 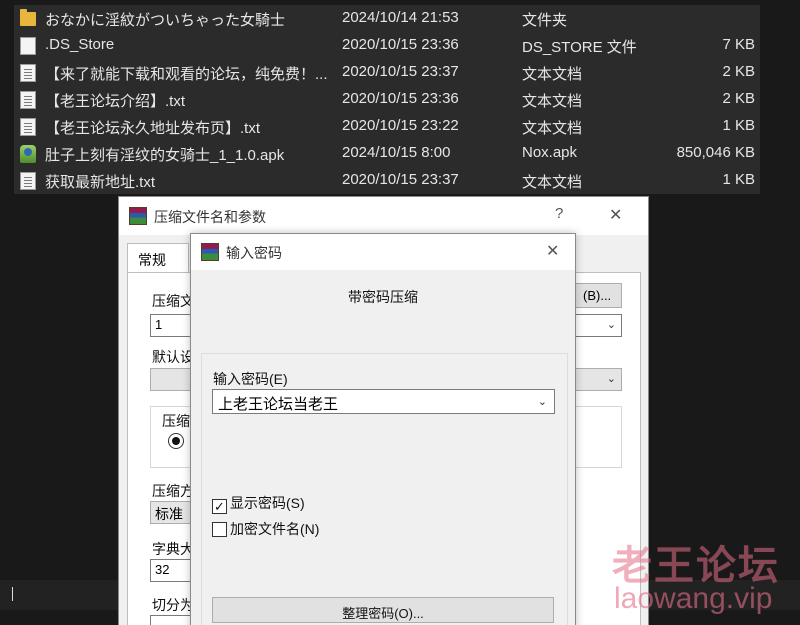 I want to click on file-row: 【老王论坛介绍】.txt 2020/10/15 23:36 文本文档 2 KB, so click(x=387, y=99).